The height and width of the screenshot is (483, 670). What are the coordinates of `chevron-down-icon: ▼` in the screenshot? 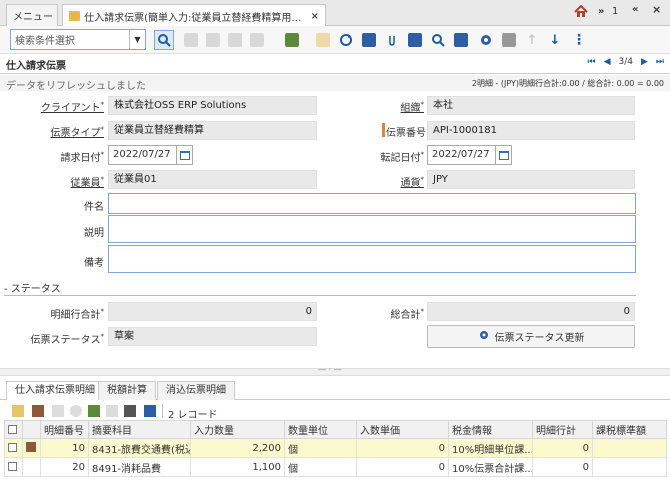 It's located at (137, 39).